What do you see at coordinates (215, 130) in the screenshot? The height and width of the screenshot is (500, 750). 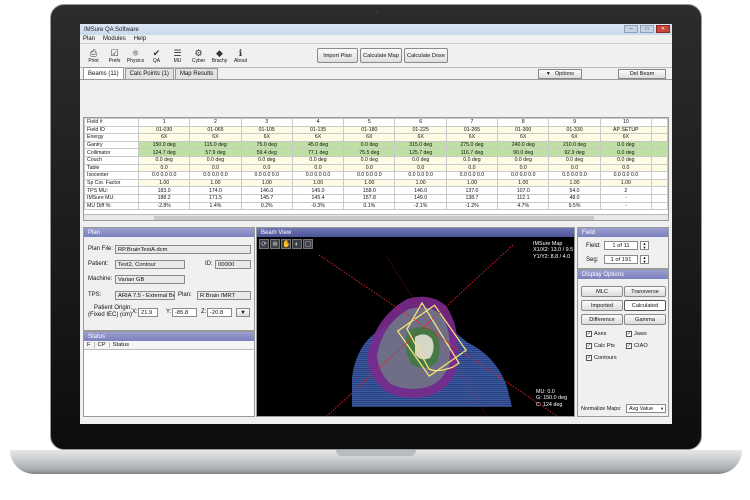 I see `table-cell: 01-065` at bounding box center [215, 130].